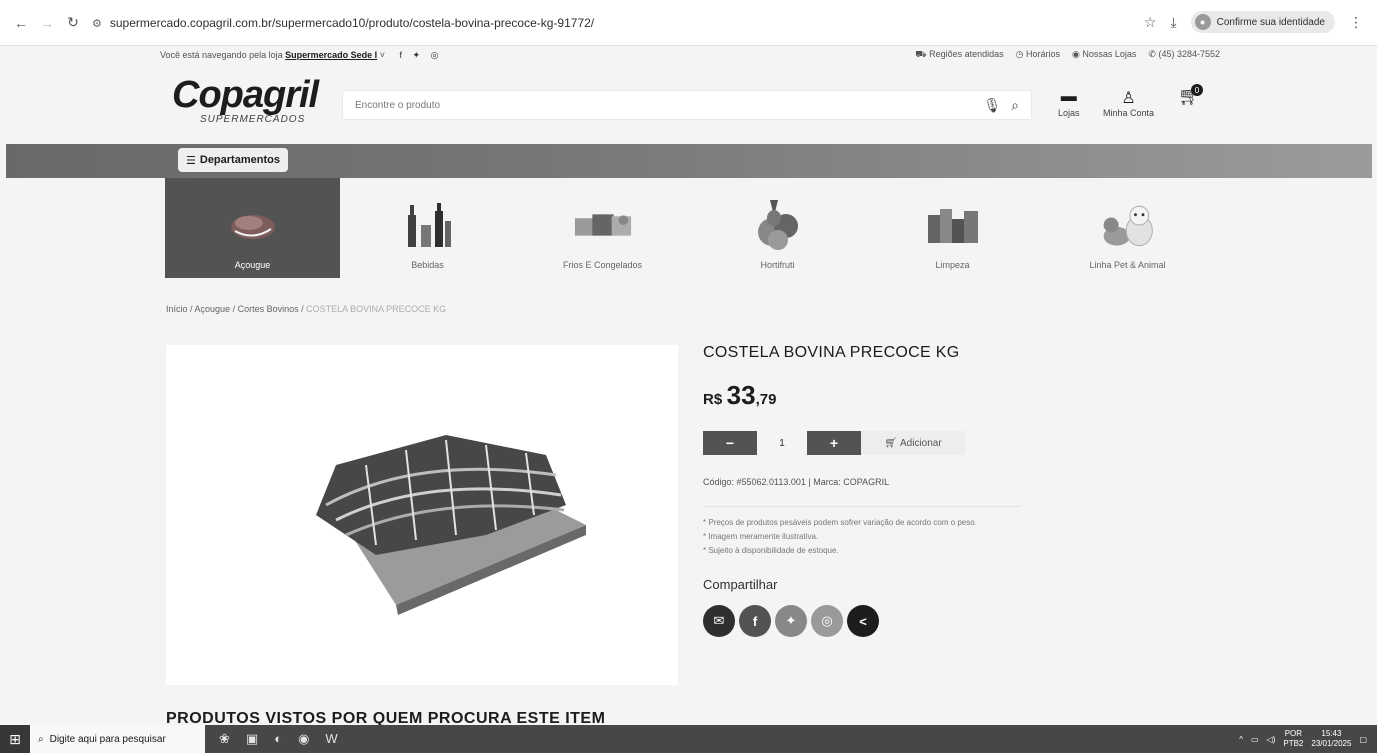 The height and width of the screenshot is (753, 1377). What do you see at coordinates (921, 443) in the screenshot?
I see `add-to-cart-label: Adicionar` at bounding box center [921, 443].